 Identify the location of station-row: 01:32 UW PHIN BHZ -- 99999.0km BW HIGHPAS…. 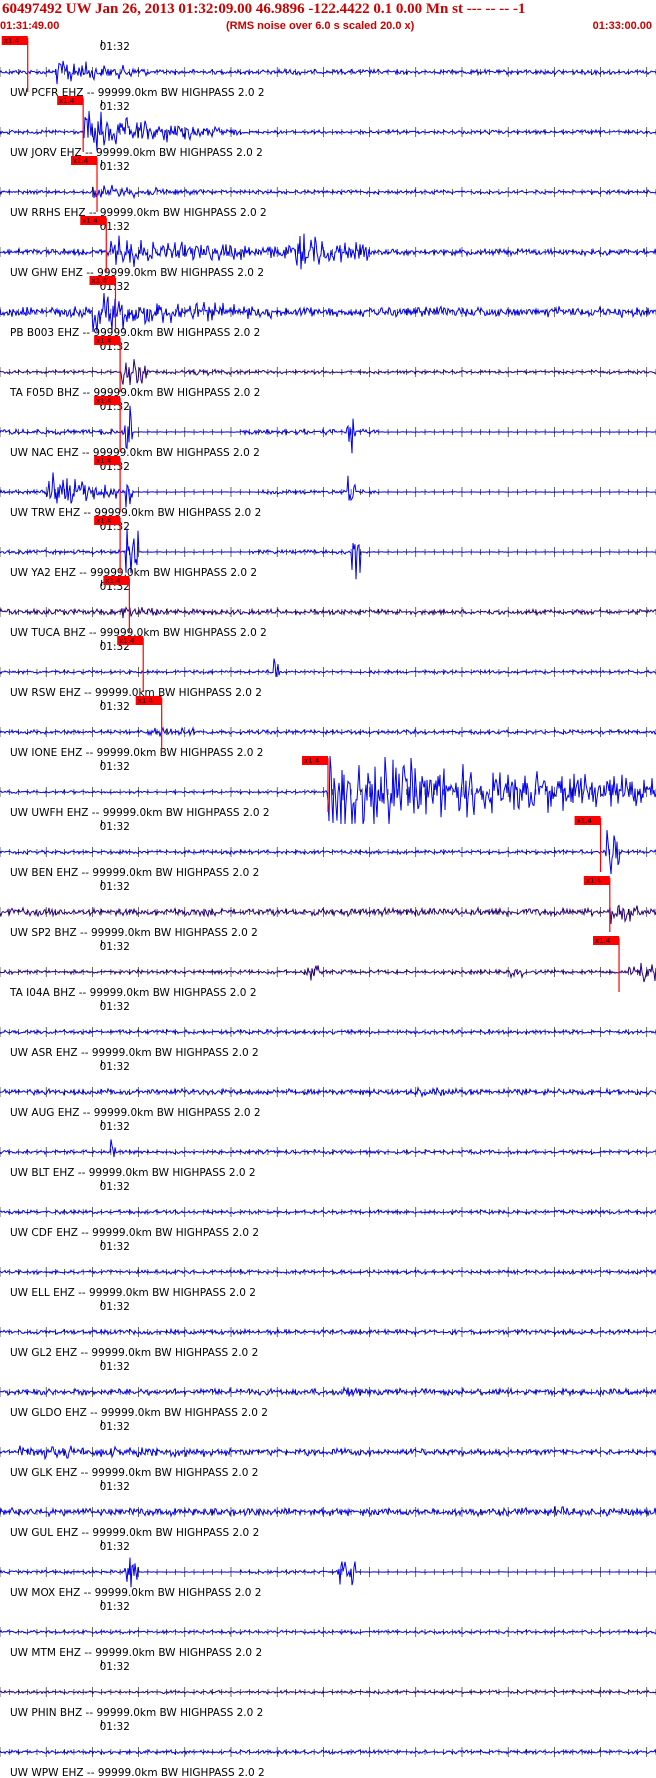
(328, 1689).